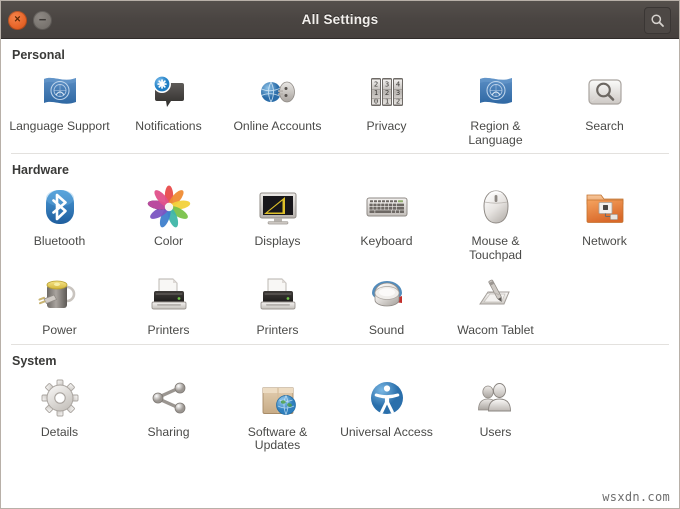 The width and height of the screenshot is (680, 509). I want to click on settings-tile-label: Power, so click(59, 330).